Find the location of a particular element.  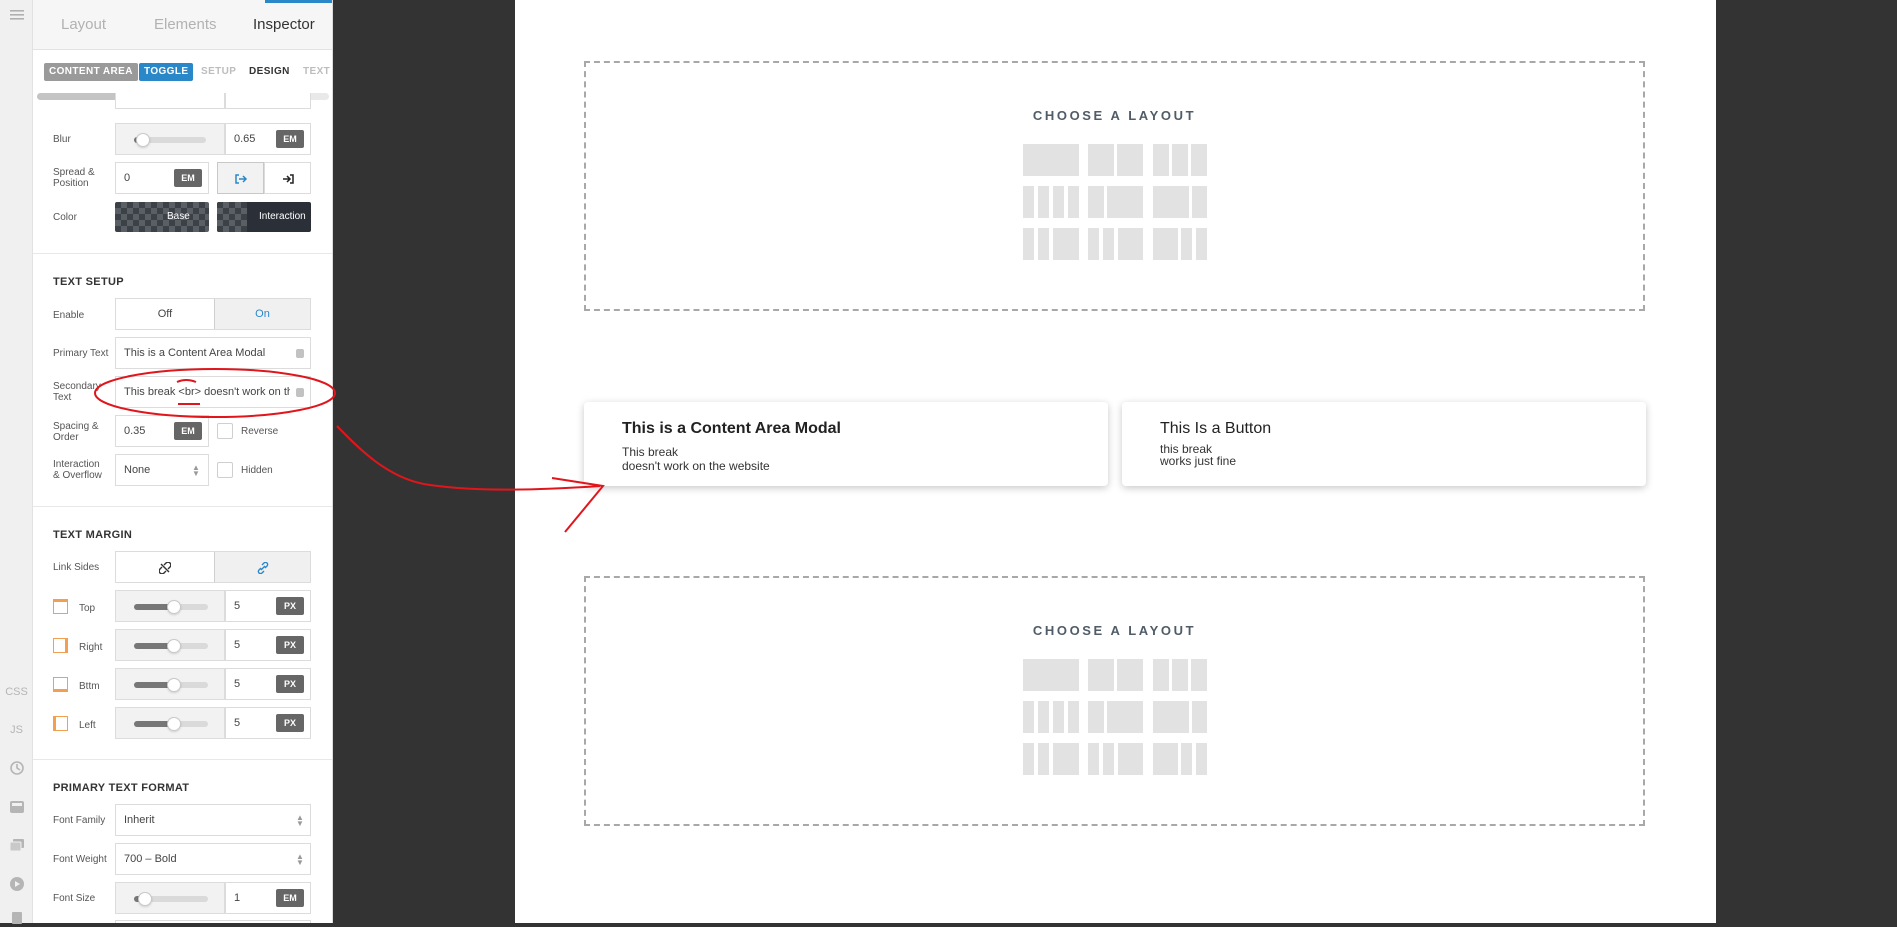

annotation-overlay is located at coordinates (349, 450).